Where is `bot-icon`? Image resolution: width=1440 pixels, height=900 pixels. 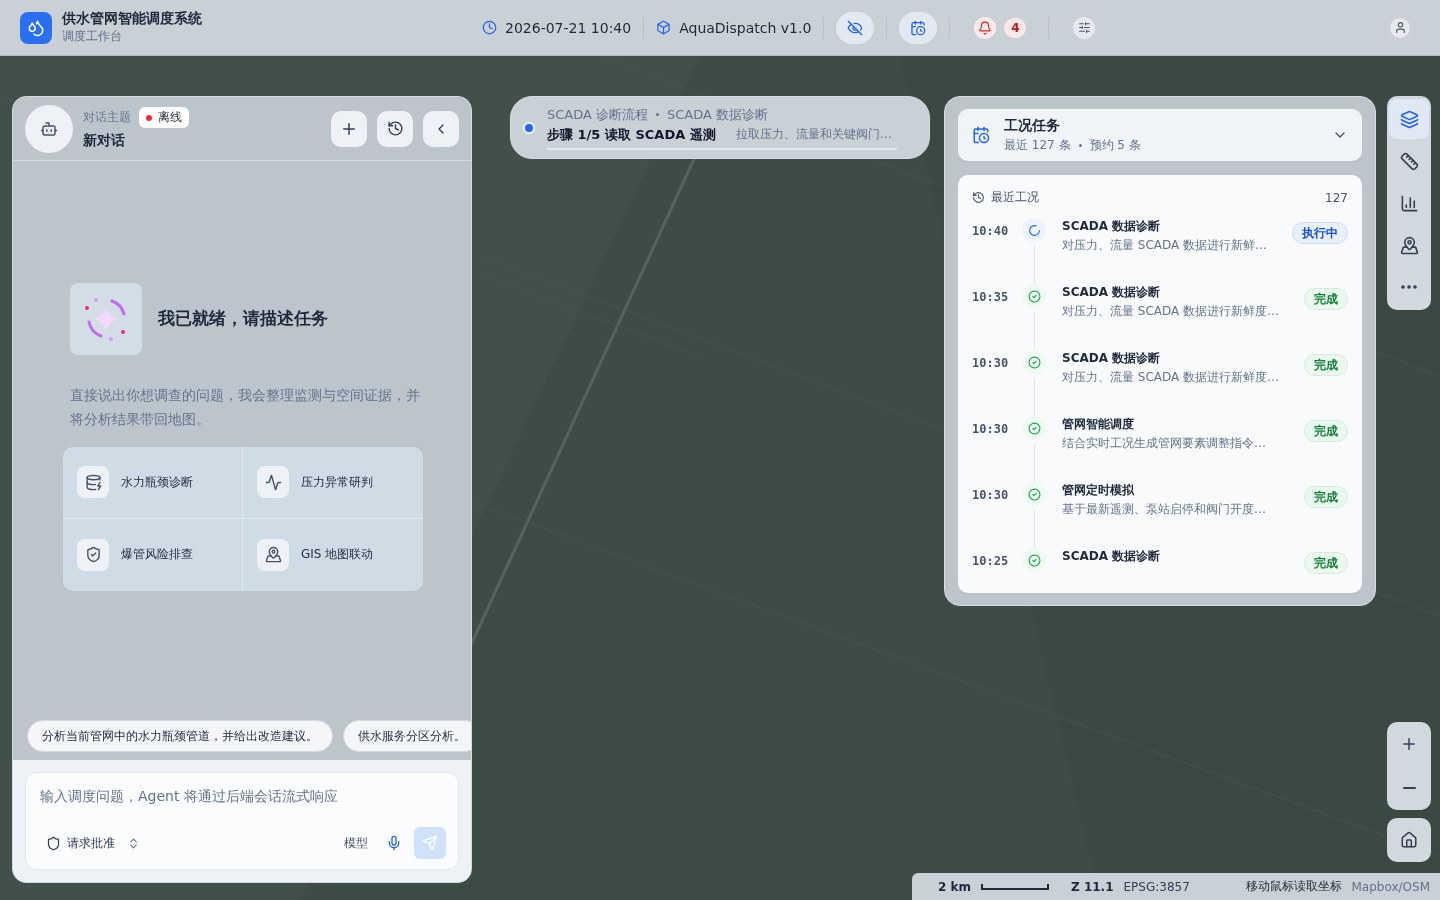
bot-icon is located at coordinates (49, 128).